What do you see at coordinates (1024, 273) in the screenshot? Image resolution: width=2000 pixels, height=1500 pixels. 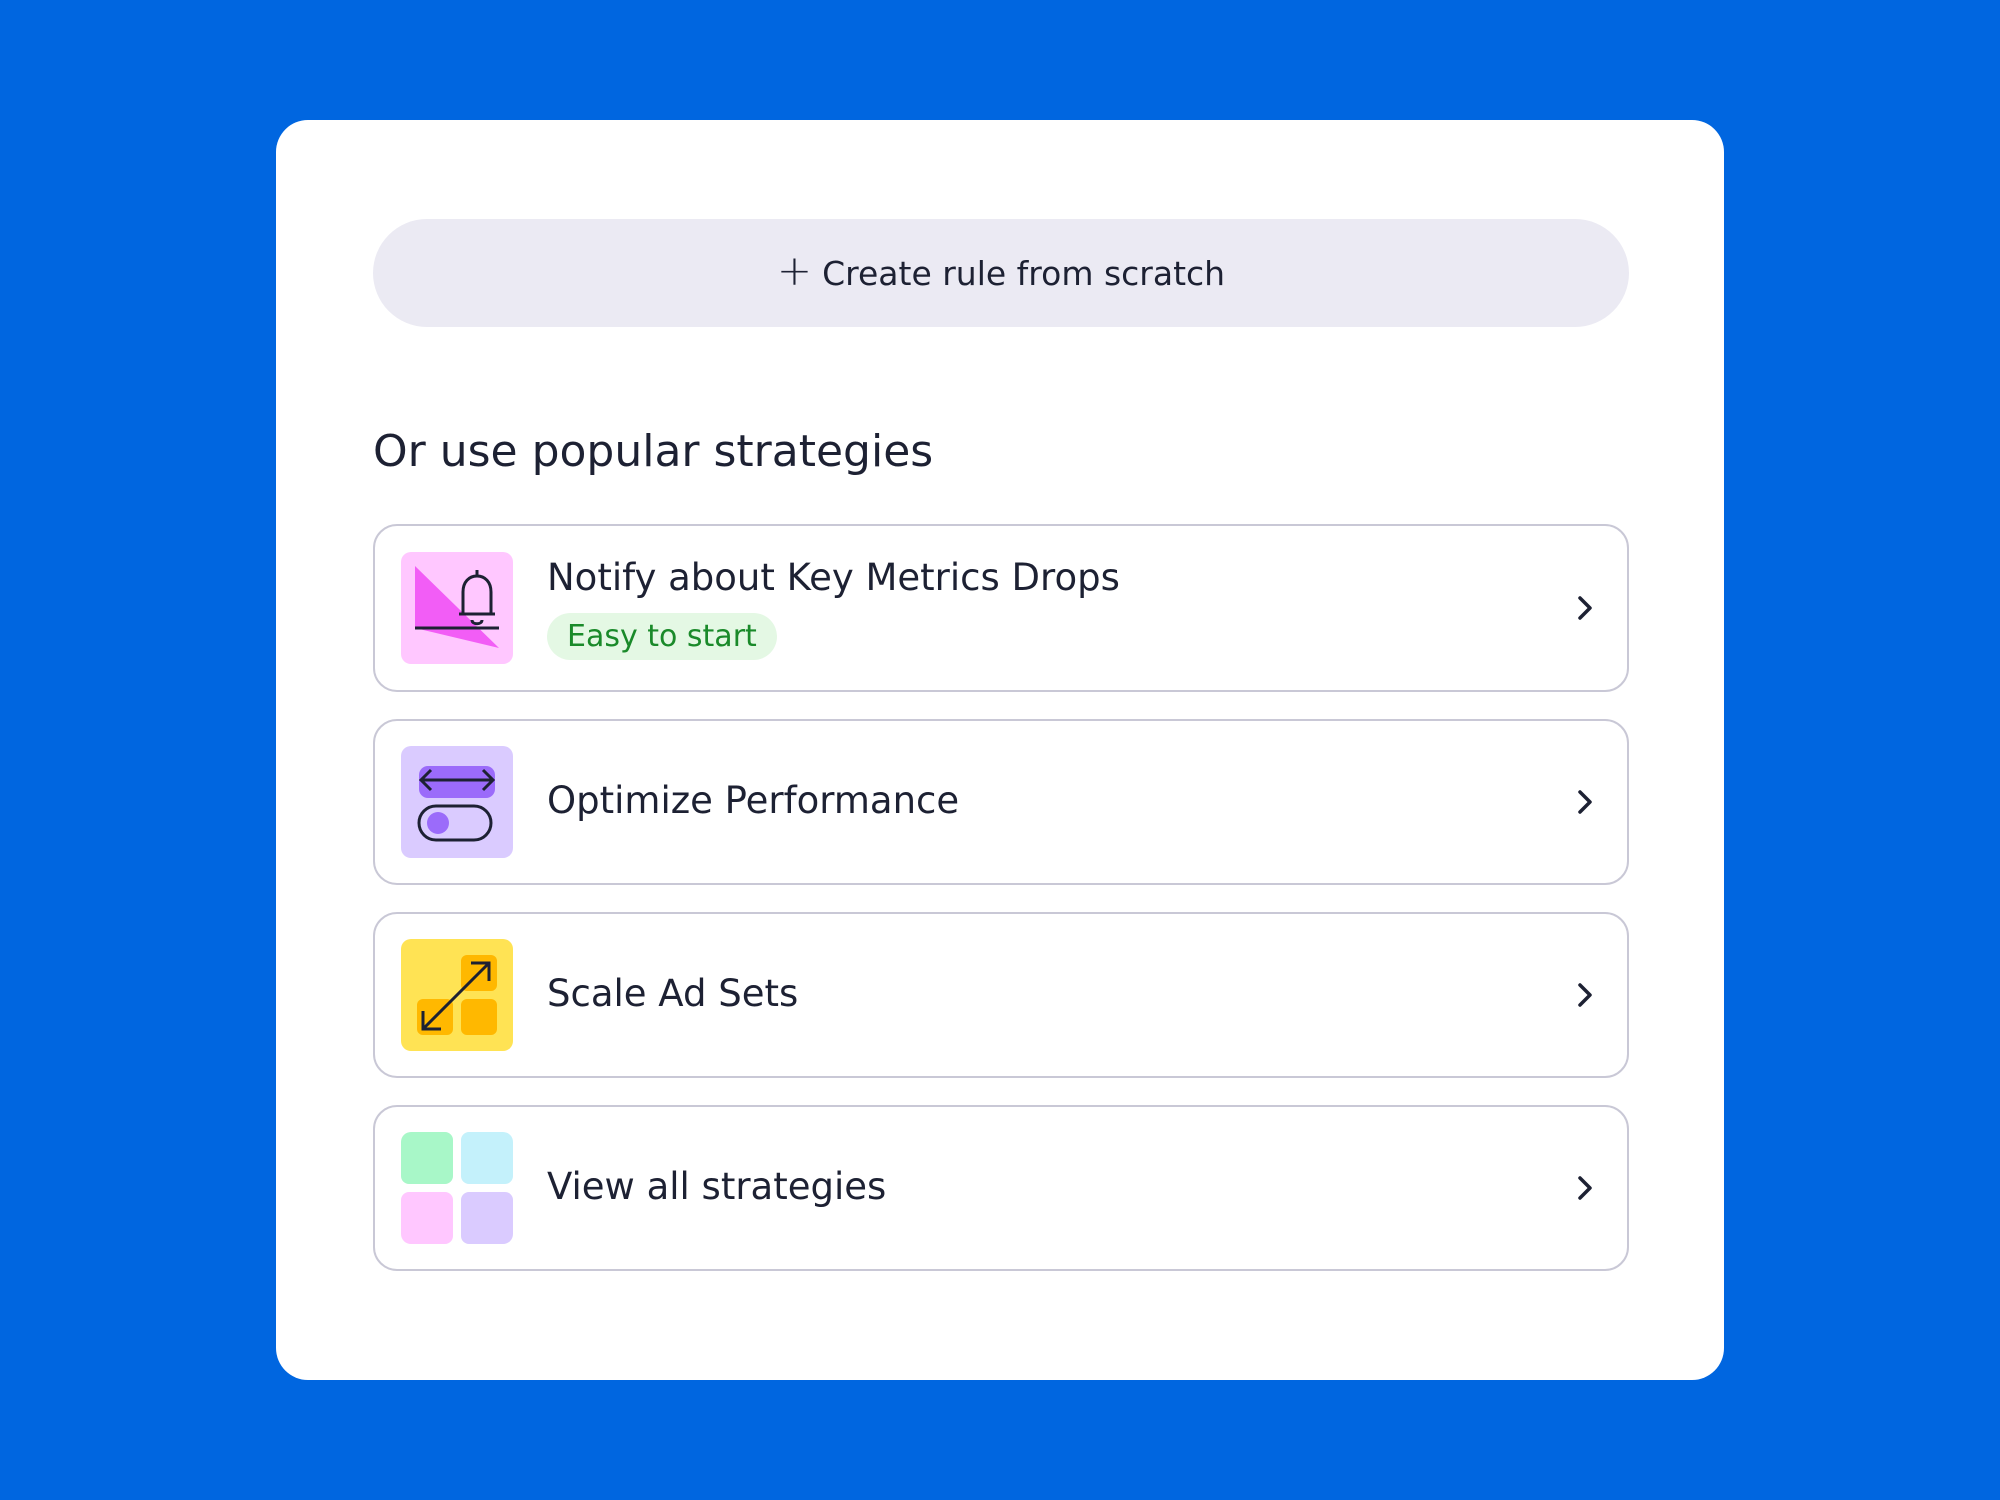 I see `create-rule-label: Create rule from scratch` at bounding box center [1024, 273].